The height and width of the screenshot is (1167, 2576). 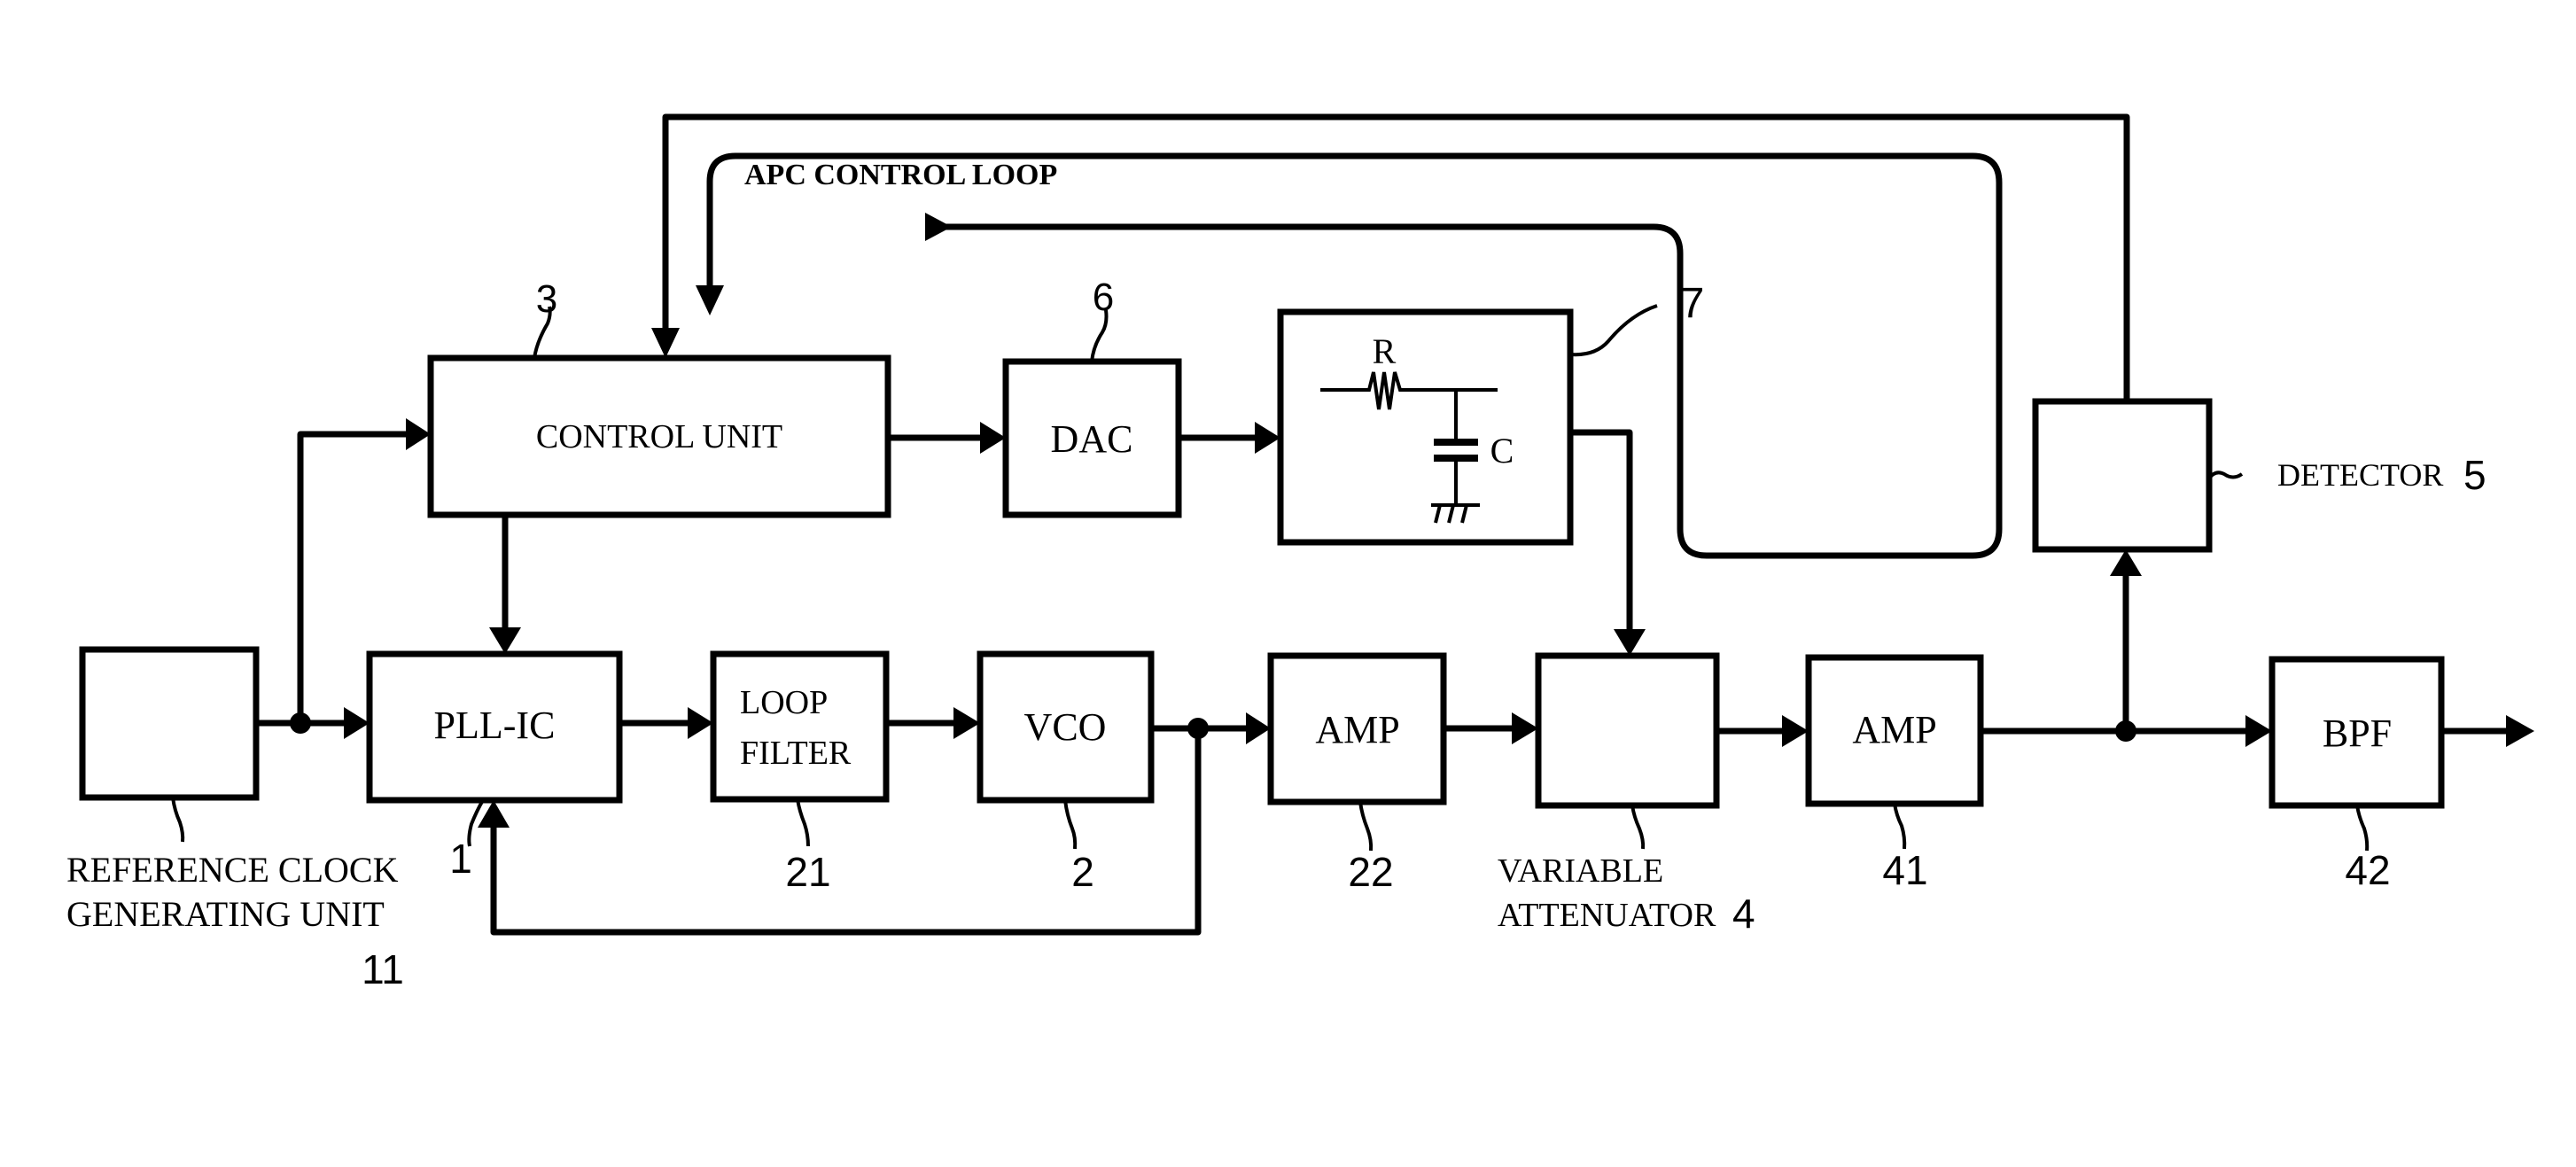 What do you see at coordinates (1268, 438) in the screenshot?
I see `dac-to-rc-arrow` at bounding box center [1268, 438].